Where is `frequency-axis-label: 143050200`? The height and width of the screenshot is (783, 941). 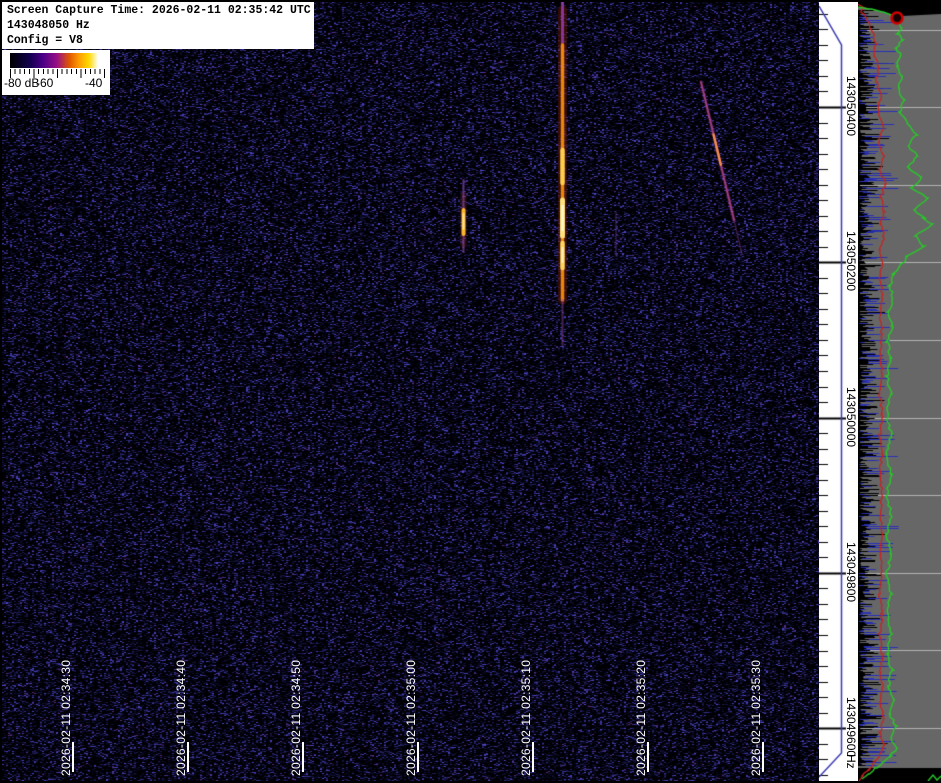
frequency-axis-label: 143050200 is located at coordinates (851, 261).